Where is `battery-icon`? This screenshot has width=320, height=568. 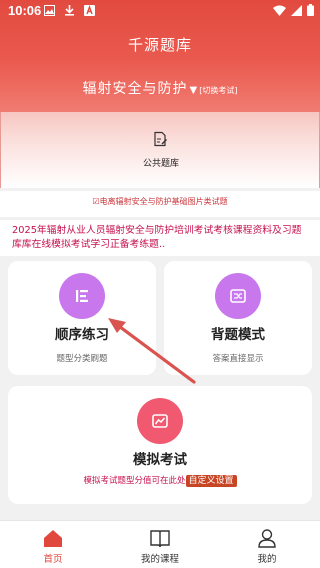 battery-icon is located at coordinates (310, 10).